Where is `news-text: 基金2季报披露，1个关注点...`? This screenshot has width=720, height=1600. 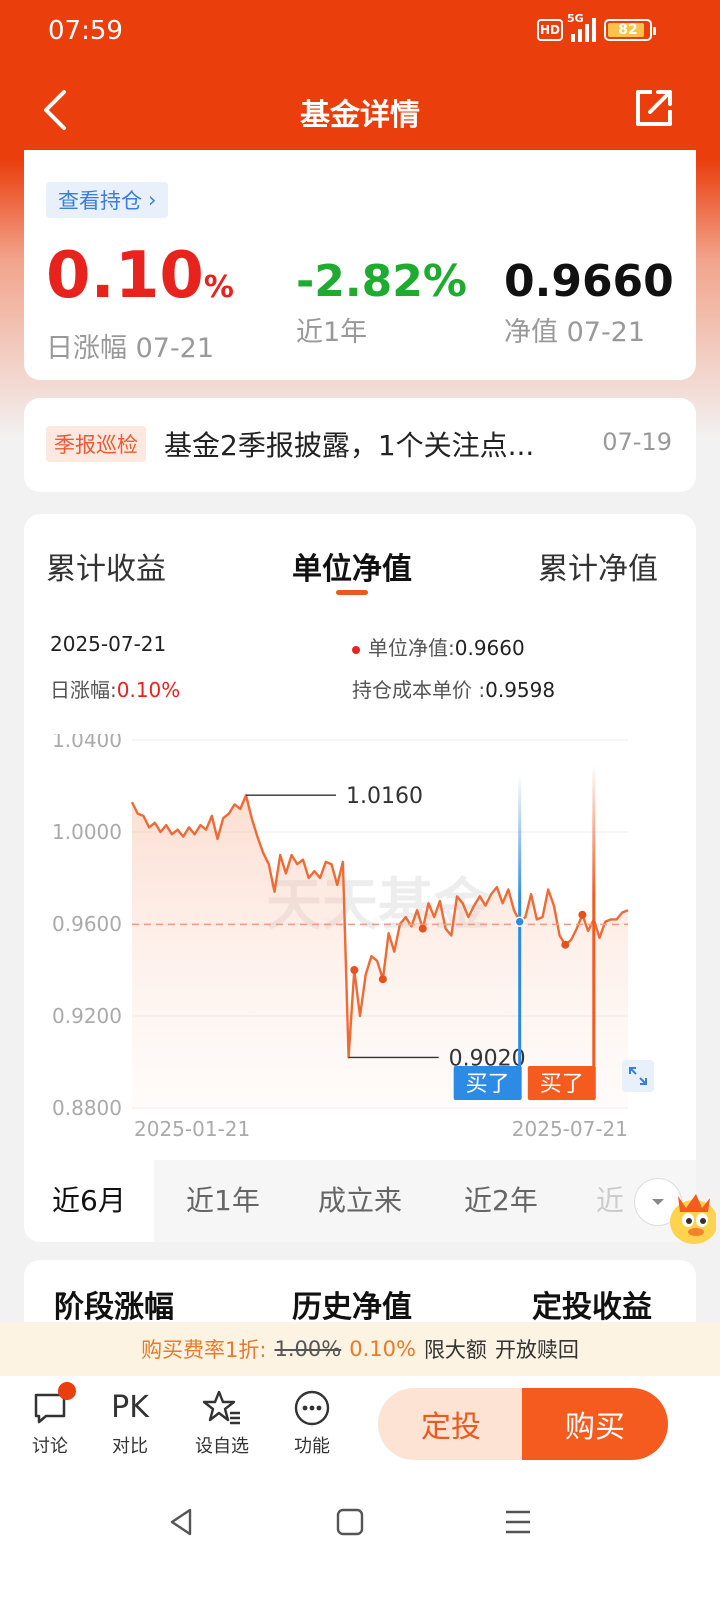 news-text: 基金2季报披露，1个关注点... is located at coordinates (349, 445).